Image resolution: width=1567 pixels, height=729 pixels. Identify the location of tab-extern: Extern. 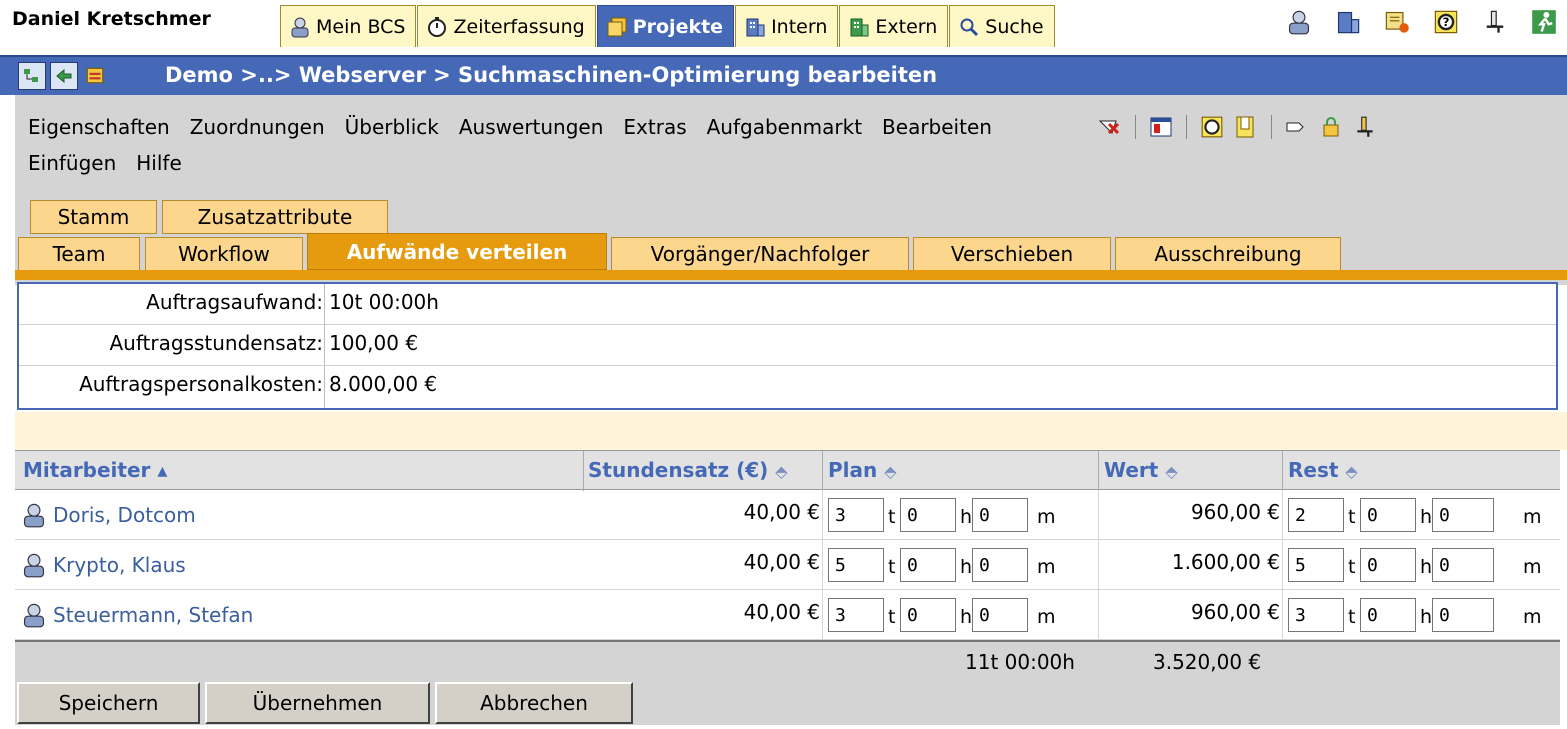
(894, 26).